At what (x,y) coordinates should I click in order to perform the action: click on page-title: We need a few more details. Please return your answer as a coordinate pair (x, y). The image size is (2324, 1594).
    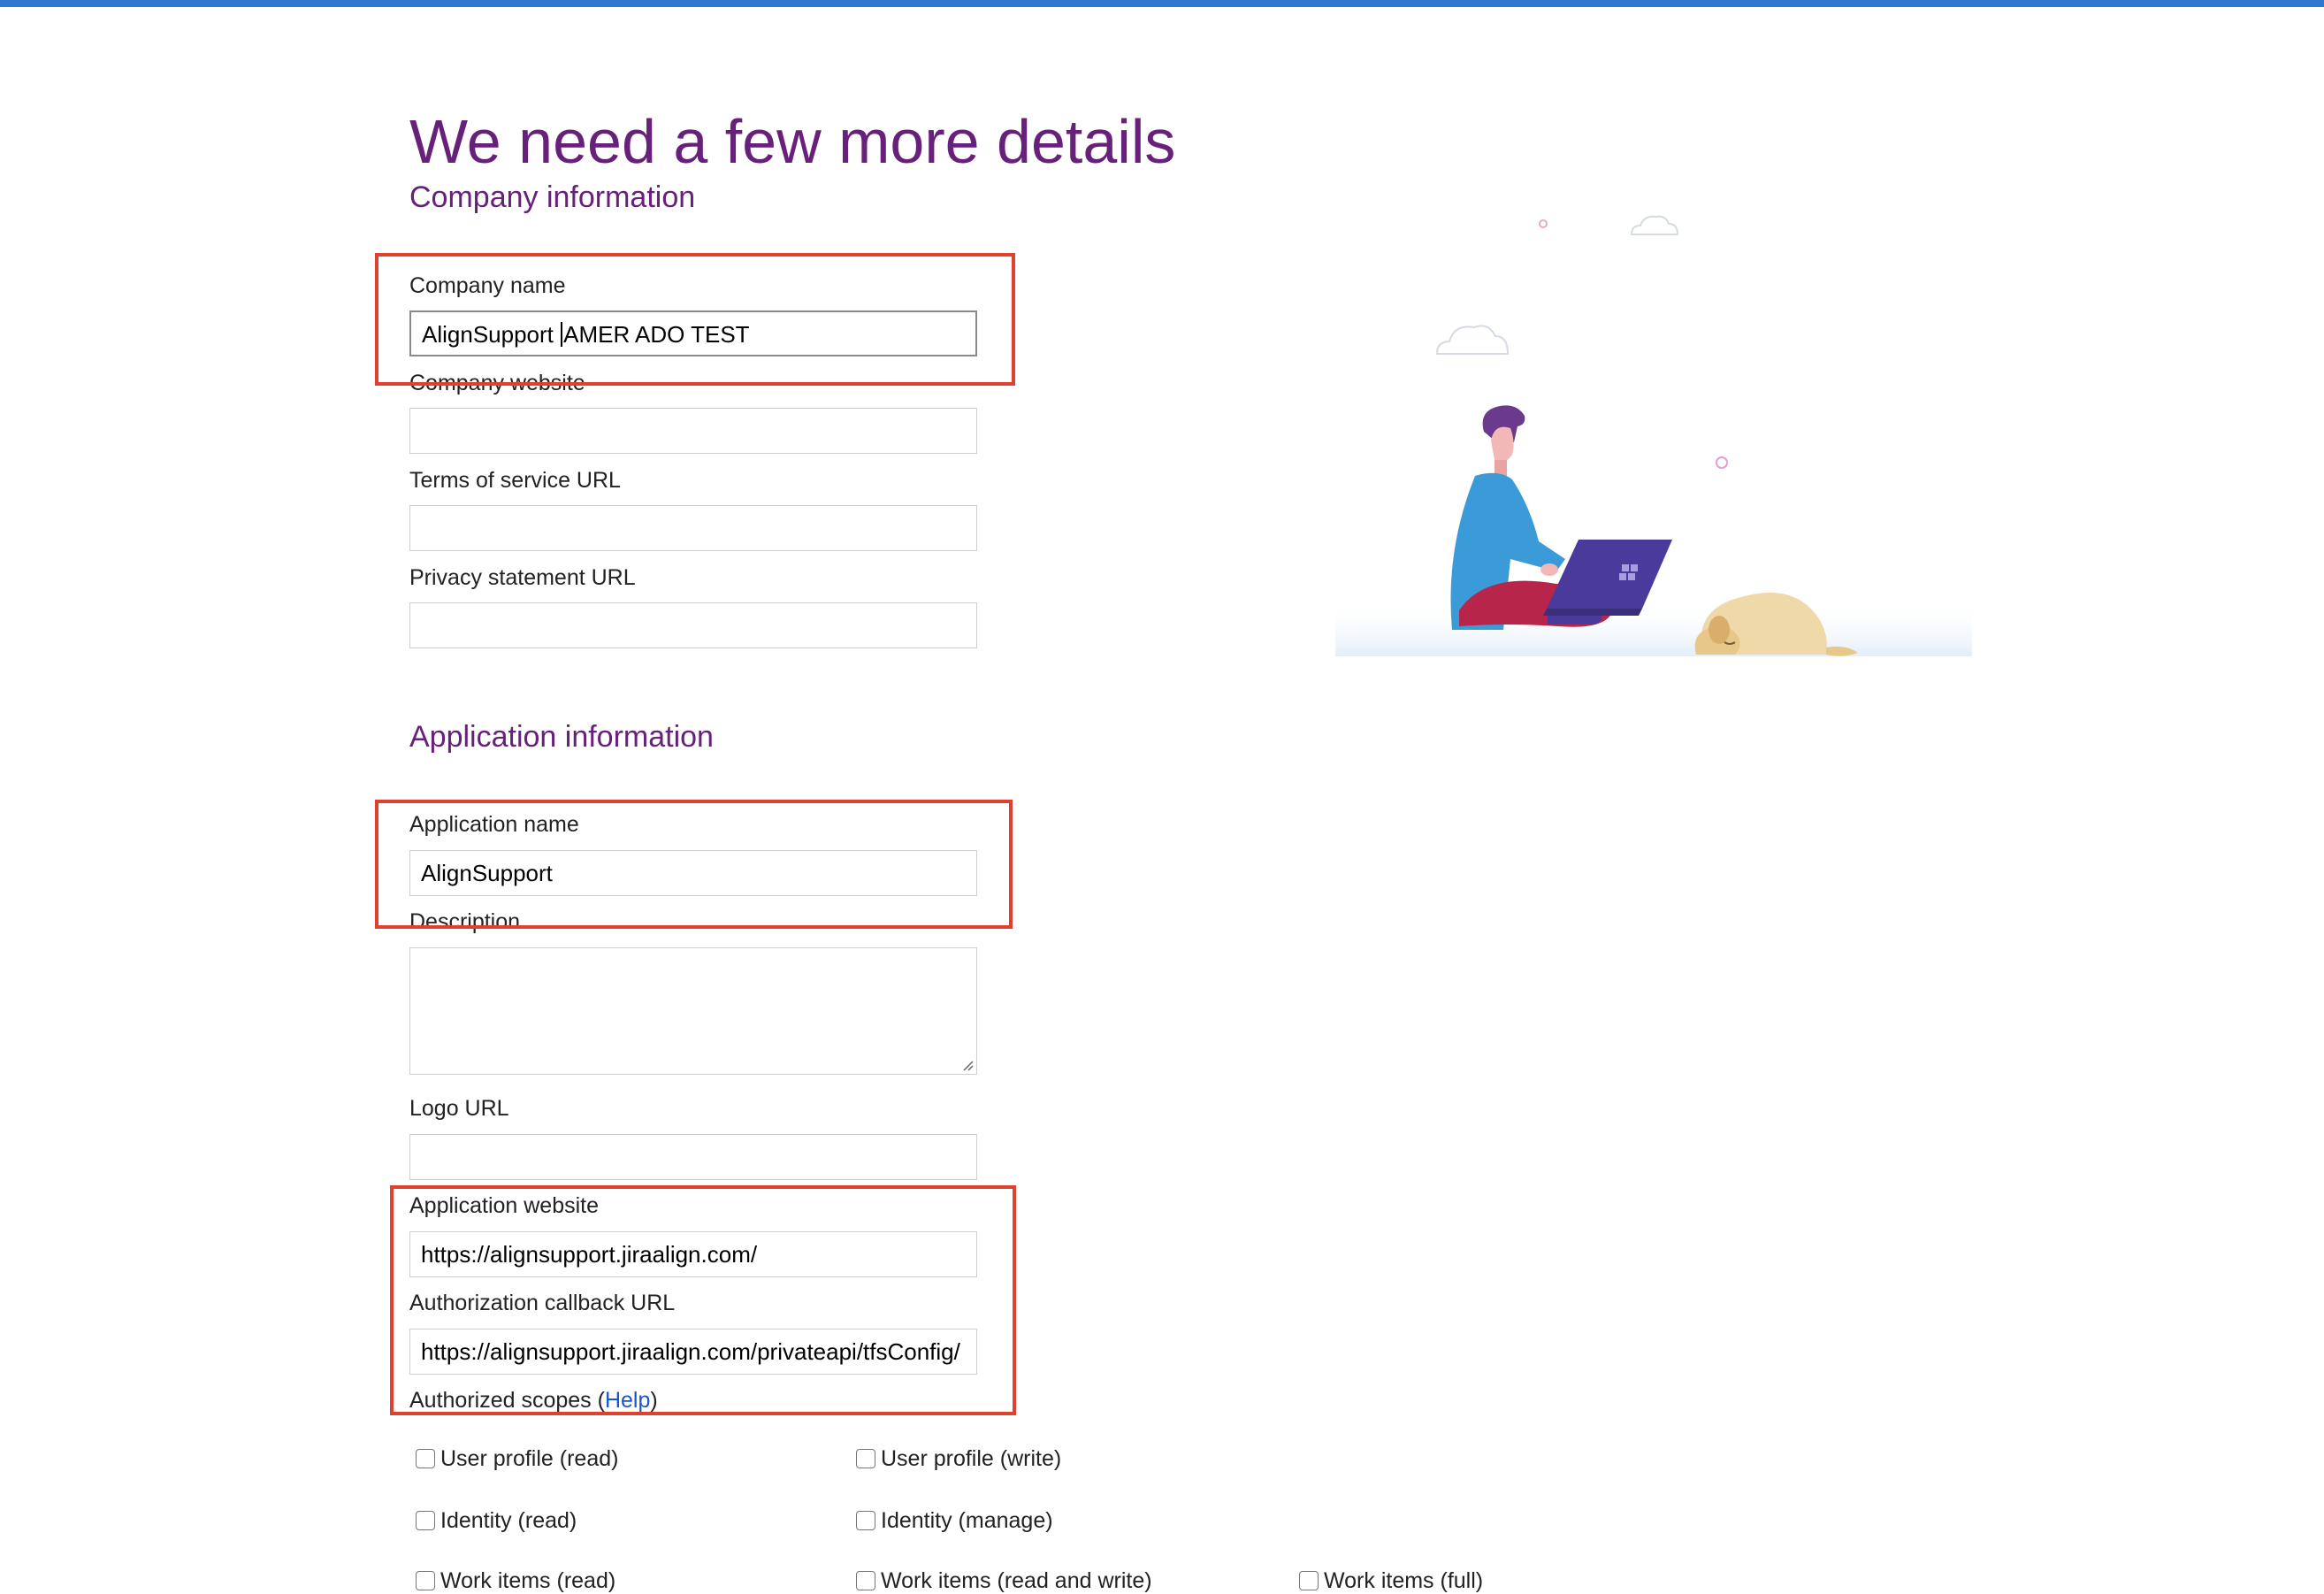
    Looking at the image, I should click on (792, 141).